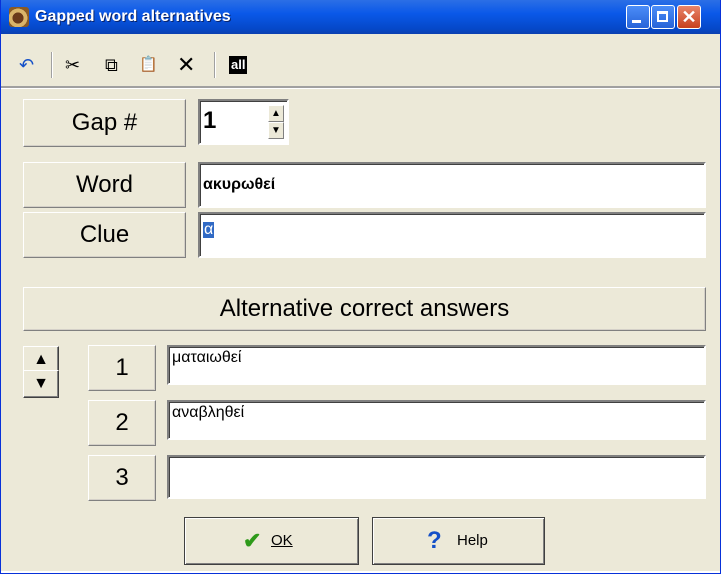 The image size is (721, 574). Describe the element at coordinates (638, 17) in the screenshot. I see `minimize-button` at that location.